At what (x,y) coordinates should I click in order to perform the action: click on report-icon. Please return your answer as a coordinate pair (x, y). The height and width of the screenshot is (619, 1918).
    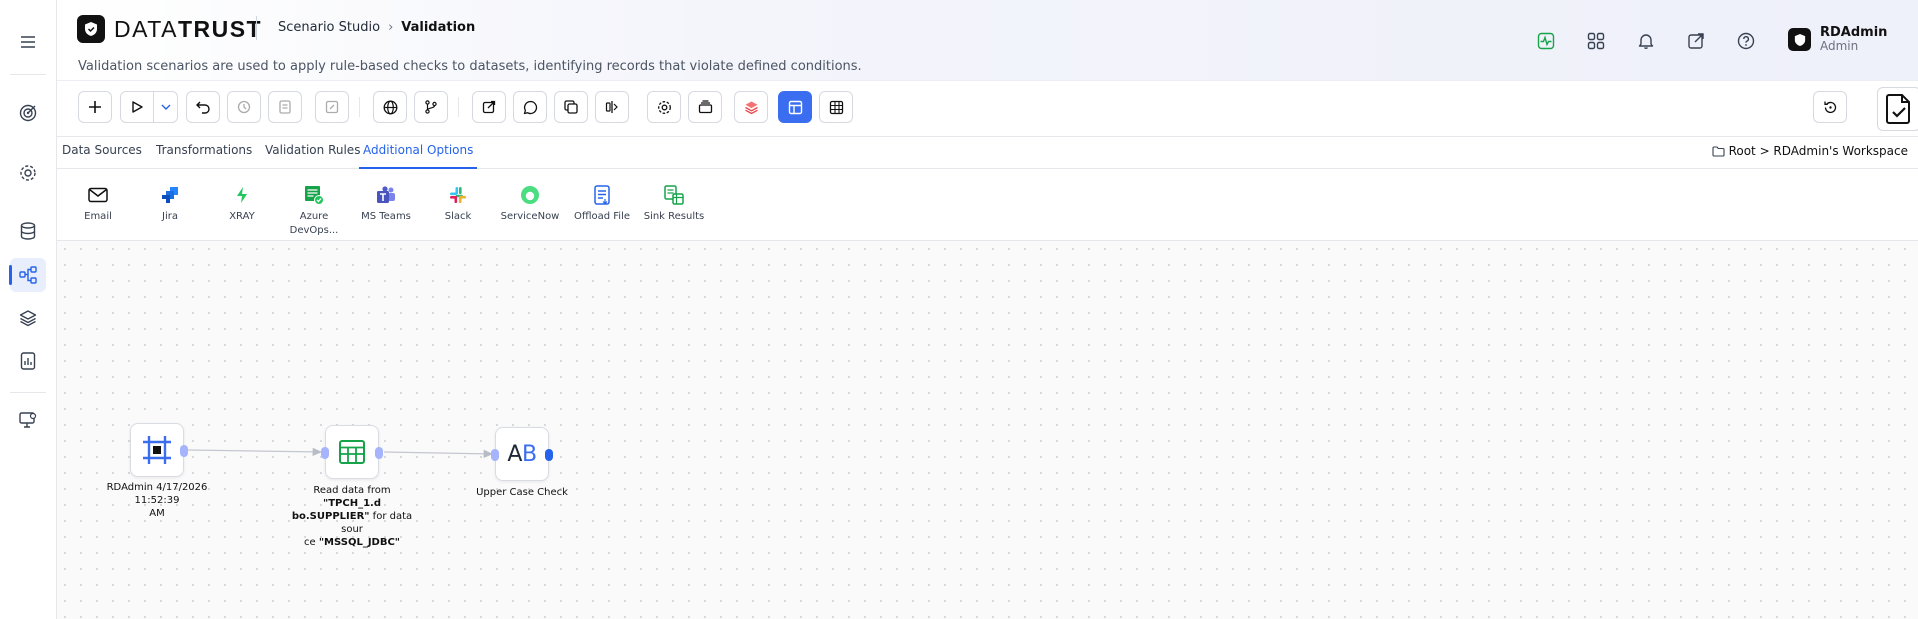
    Looking at the image, I should click on (28, 361).